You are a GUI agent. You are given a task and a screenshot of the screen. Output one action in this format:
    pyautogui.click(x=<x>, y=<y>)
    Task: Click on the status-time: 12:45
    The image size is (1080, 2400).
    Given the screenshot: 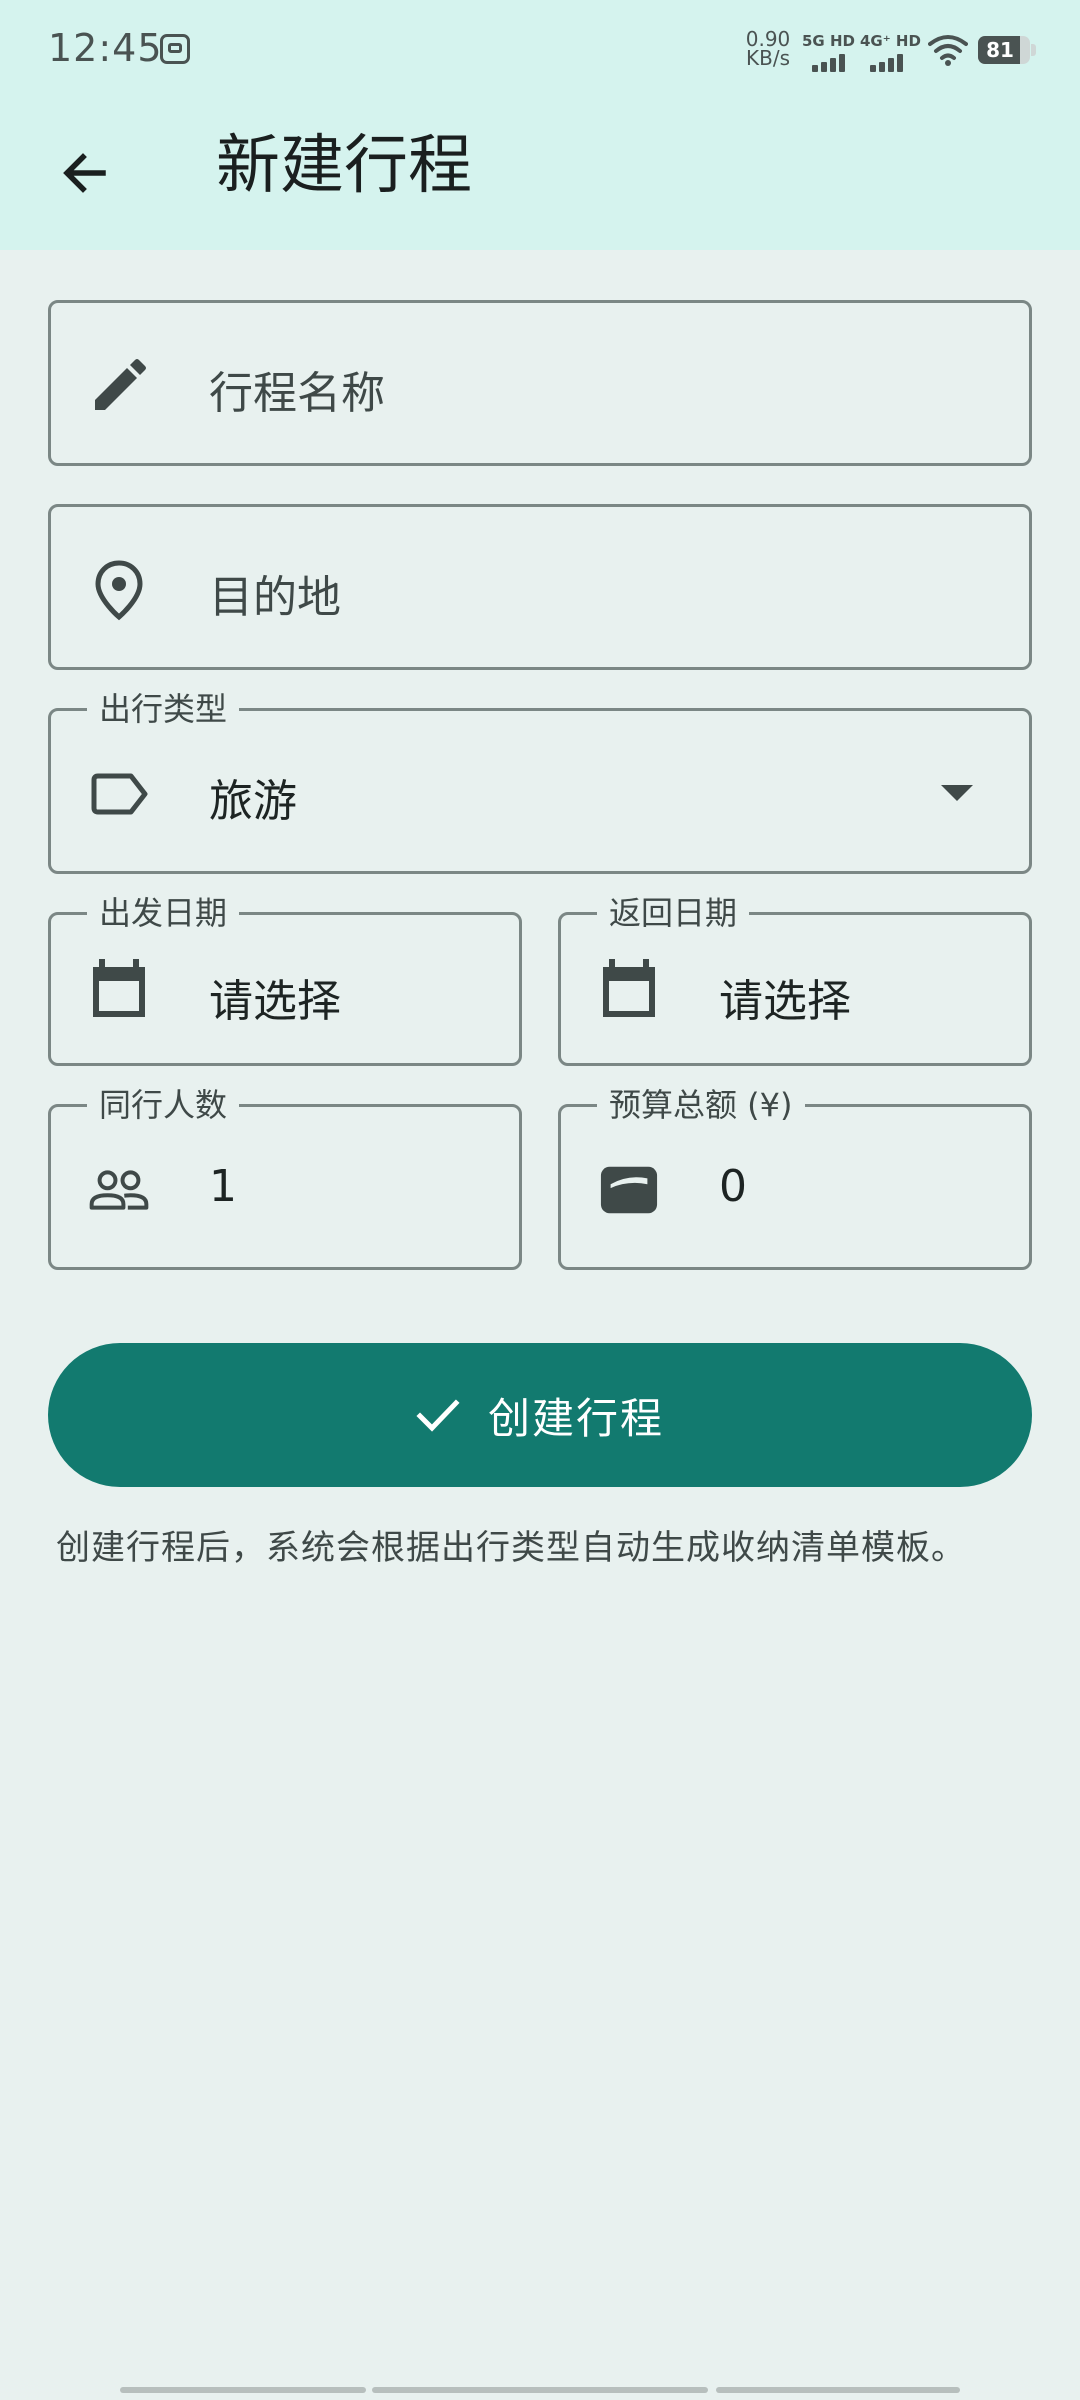 What is the action you would take?
    pyautogui.click(x=105, y=48)
    